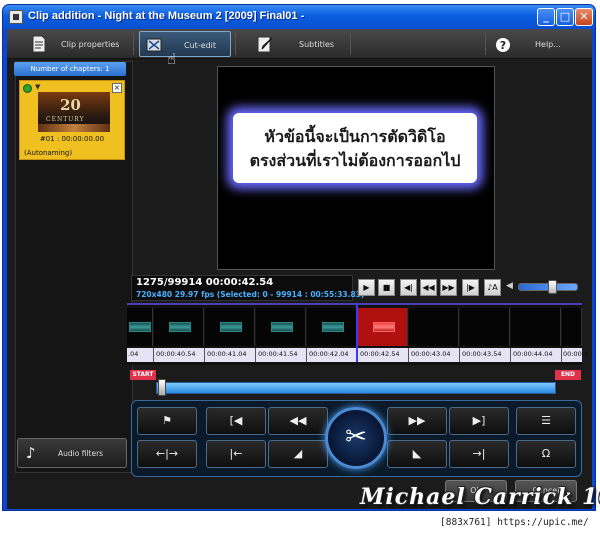 Image resolution: width=600 pixels, height=536 pixels. What do you see at coordinates (584, 17) in the screenshot?
I see `close-button: ✕` at bounding box center [584, 17].